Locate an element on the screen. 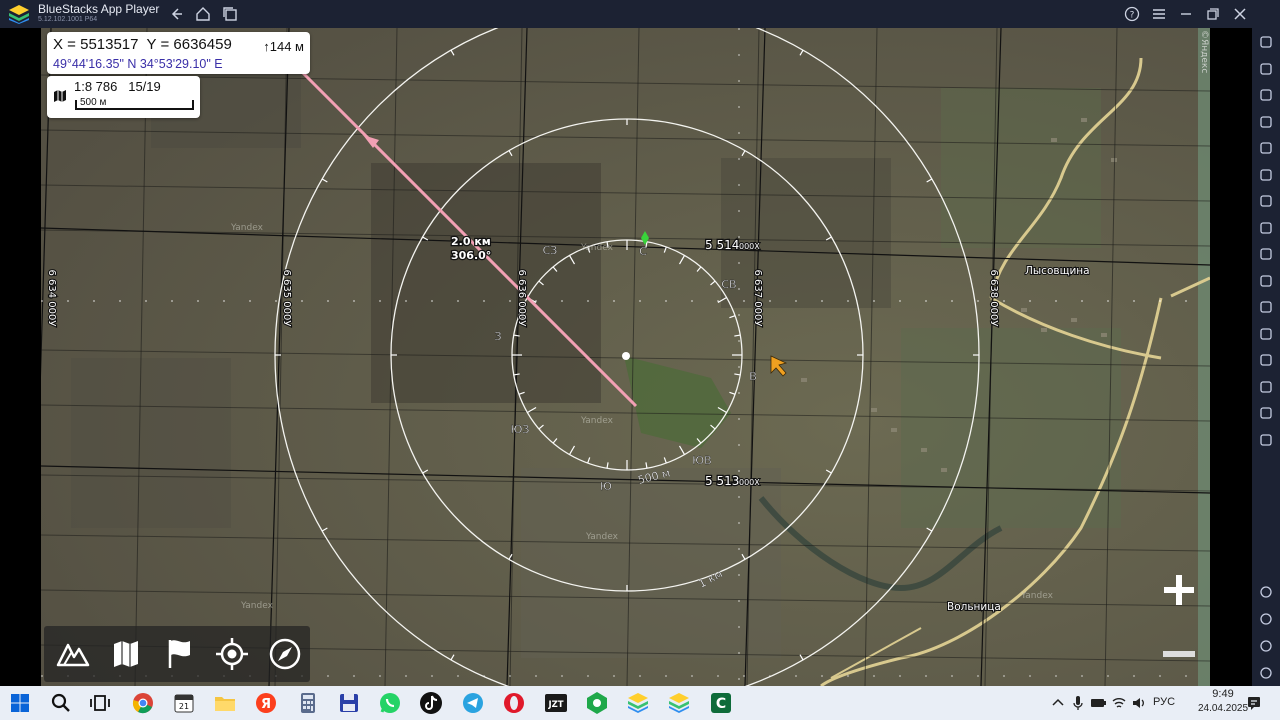 This screenshot has width=1280, height=720. compass-label: ЮВ is located at coordinates (701, 460).